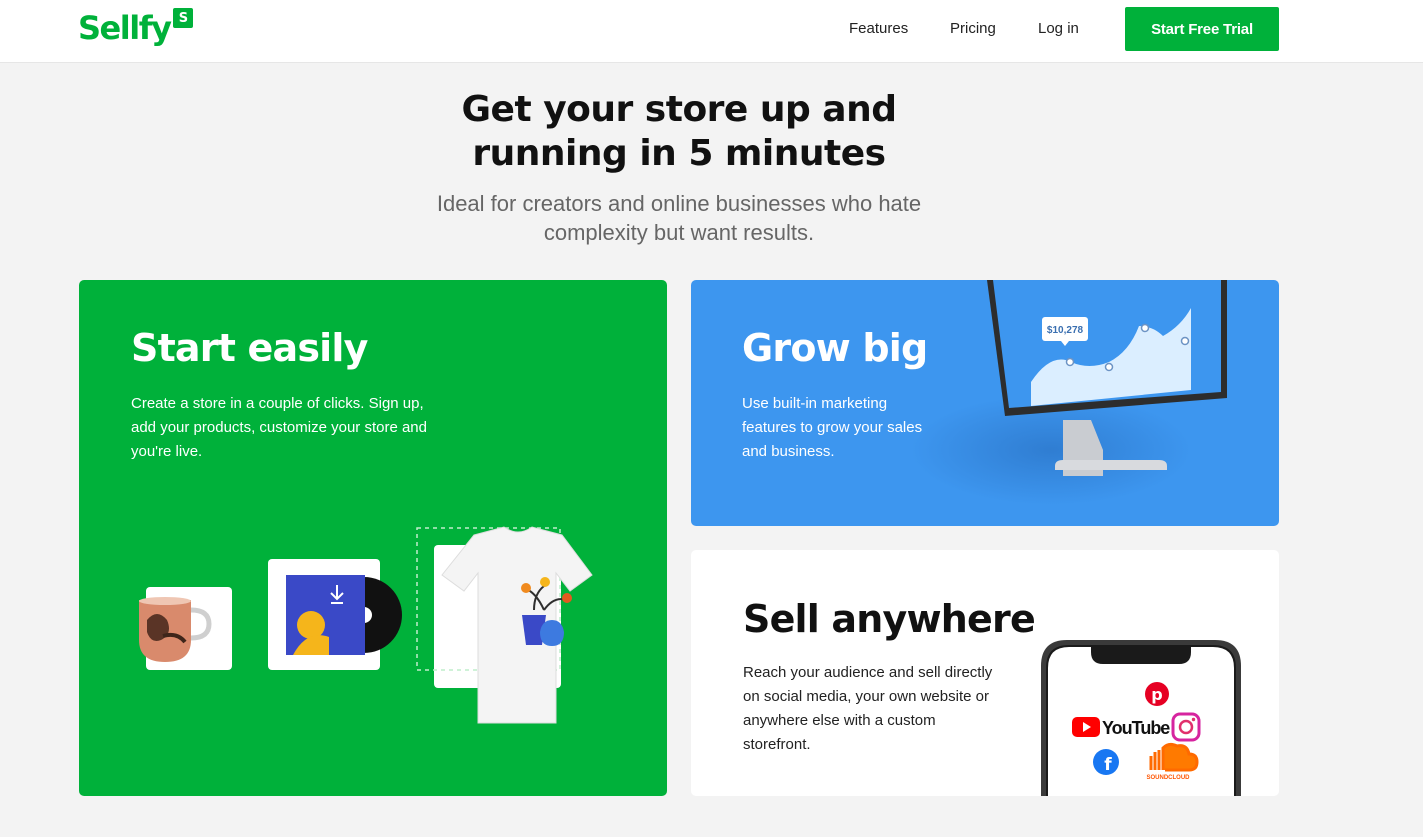 This screenshot has height=837, width=1423. Describe the element at coordinates (973, 28) in the screenshot. I see `nav-pricing-link: Pricing` at that location.